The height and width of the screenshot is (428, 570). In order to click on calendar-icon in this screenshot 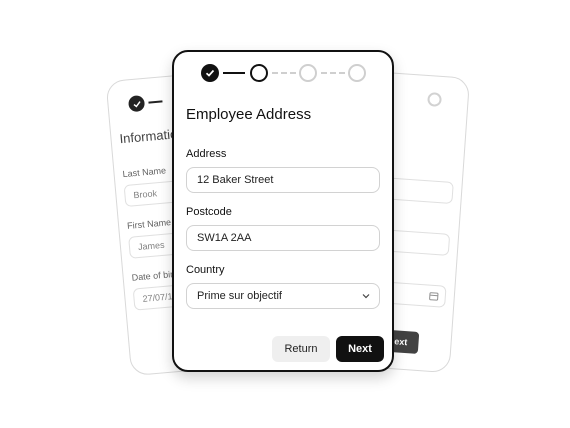, I will do `click(434, 296)`.